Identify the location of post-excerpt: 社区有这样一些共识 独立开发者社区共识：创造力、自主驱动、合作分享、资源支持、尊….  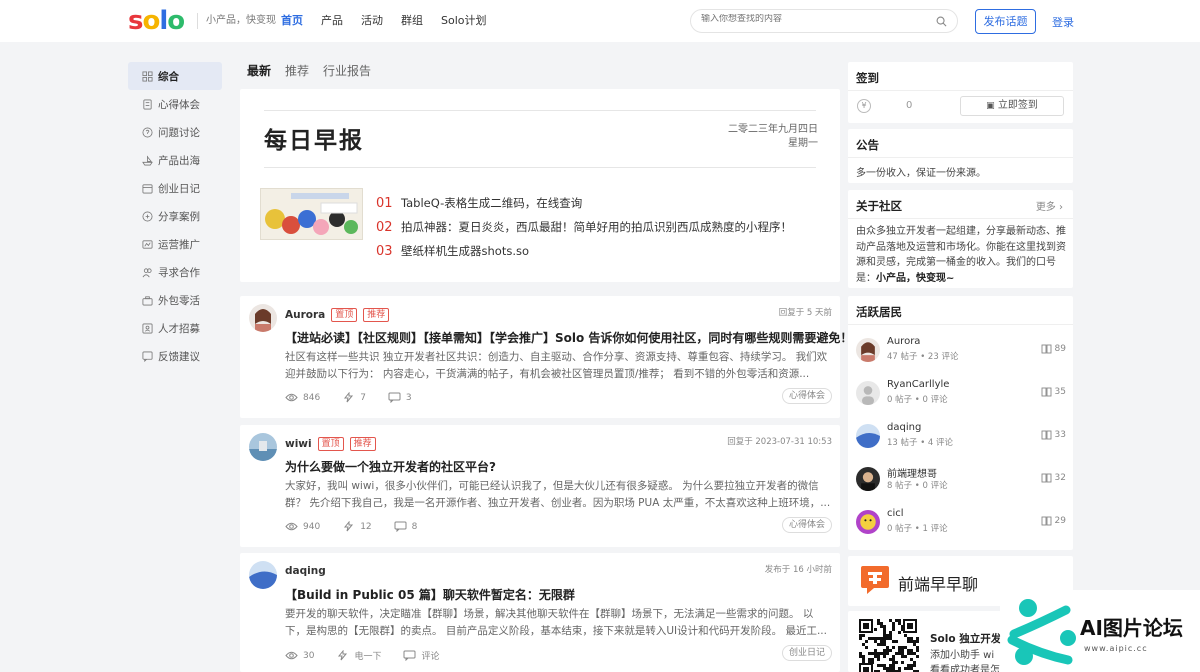
(559, 365).